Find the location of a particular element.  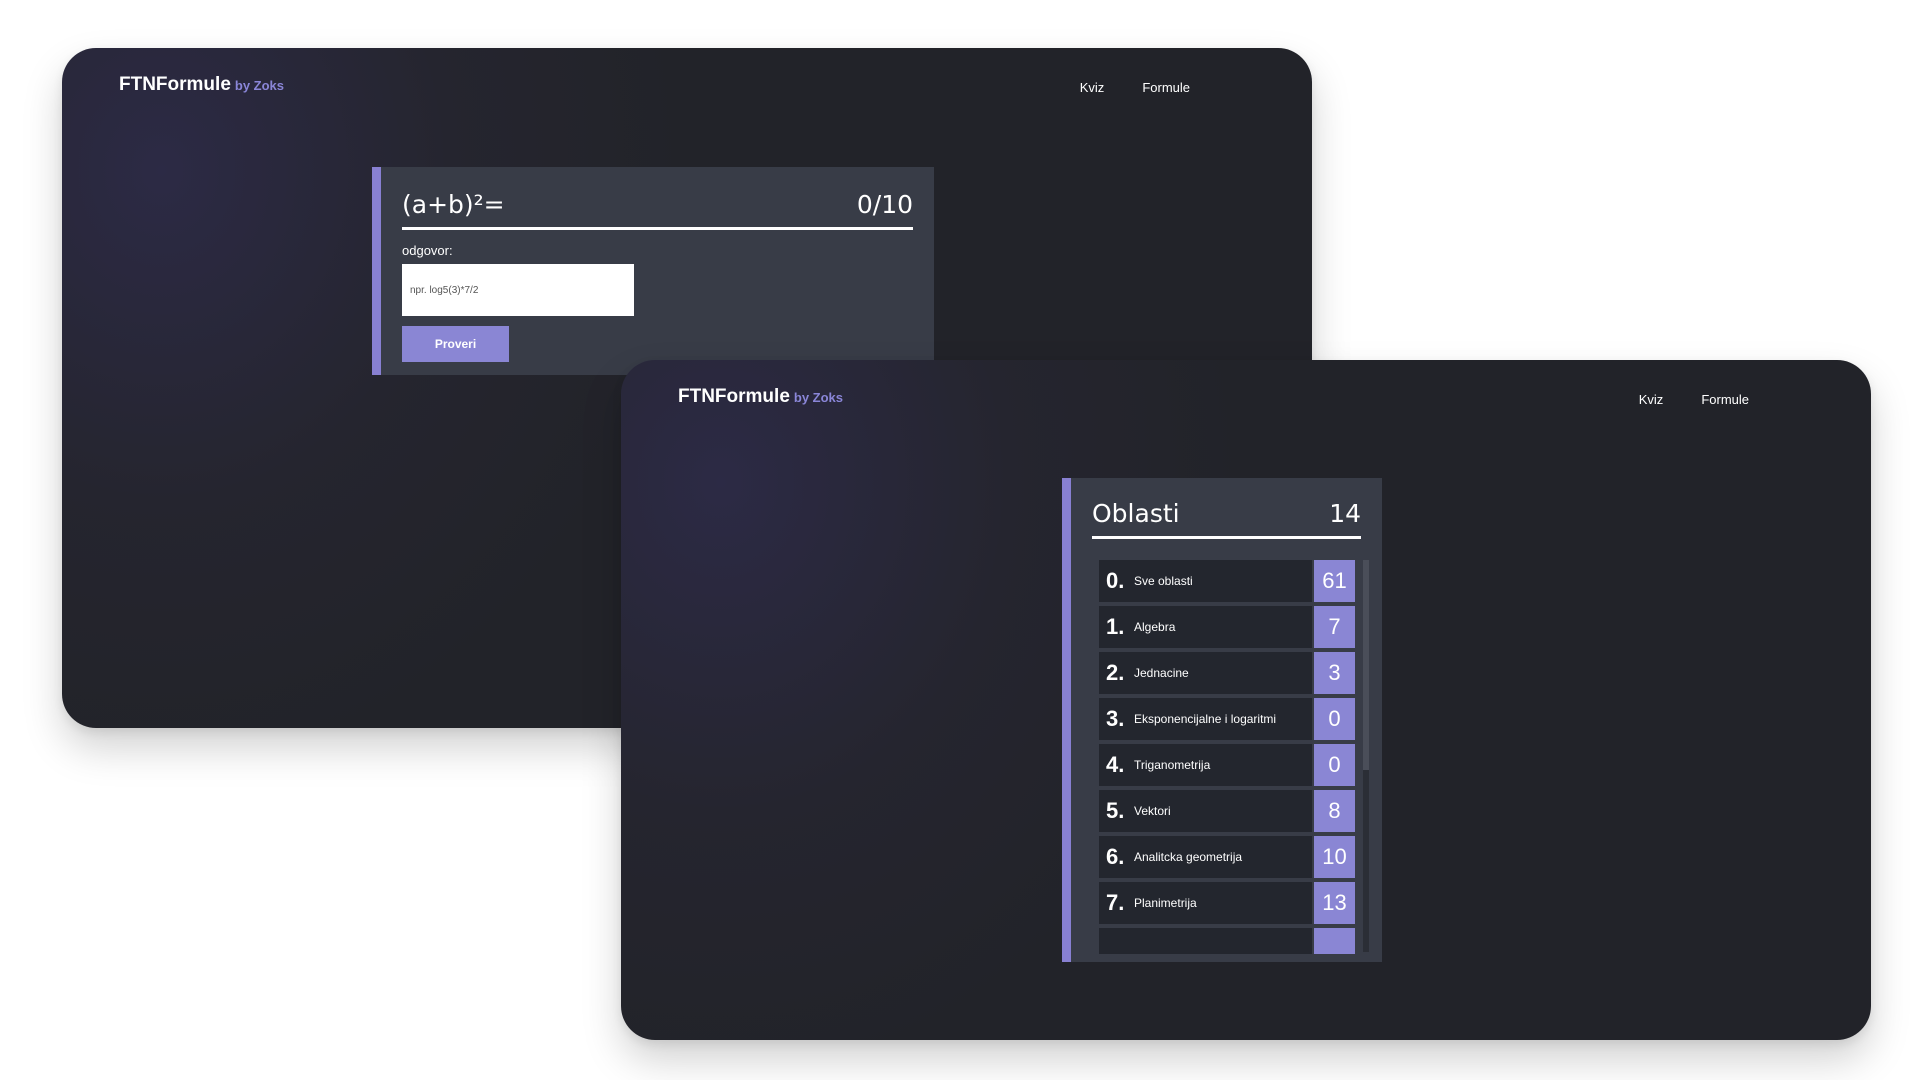

area-row: 6. Analitcka geometrija 10 is located at coordinates (1227, 857).